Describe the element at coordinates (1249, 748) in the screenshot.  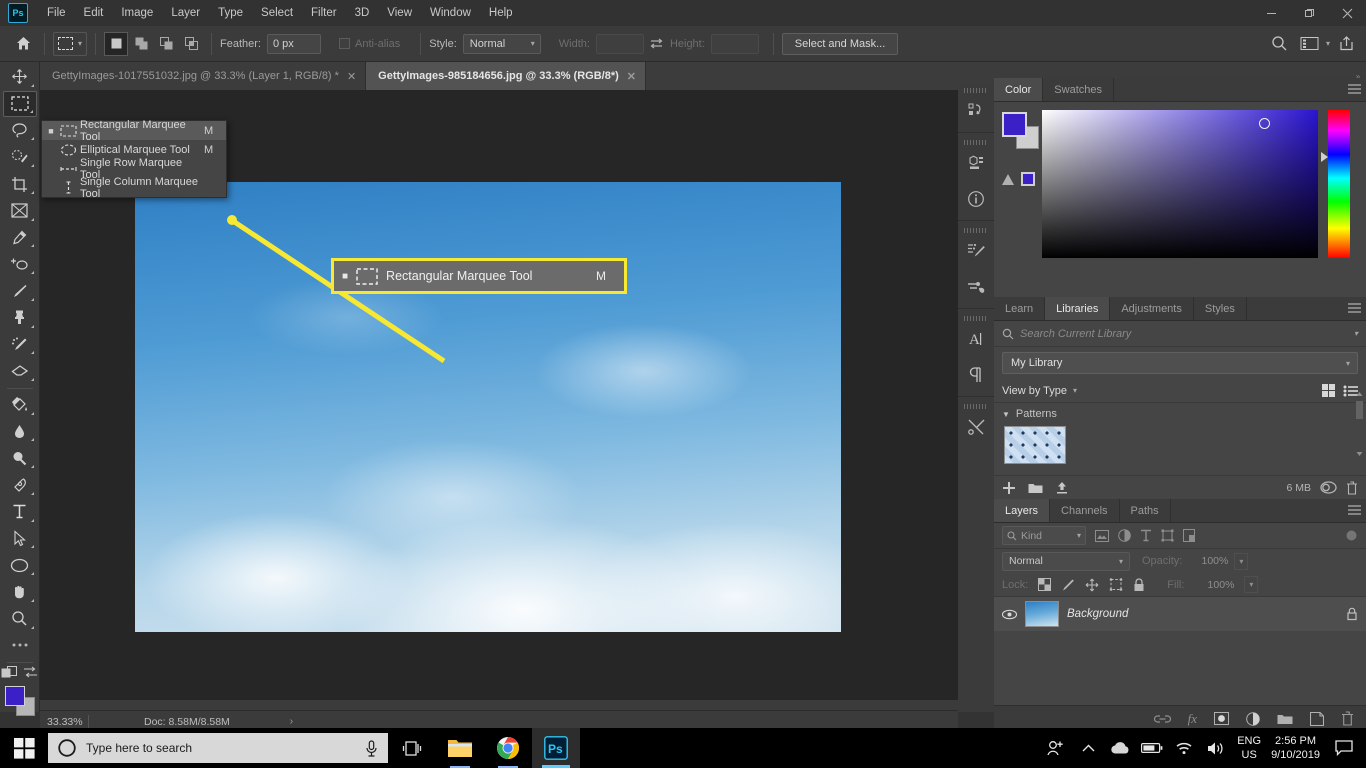
I see `language-indicator: ENG US` at that location.